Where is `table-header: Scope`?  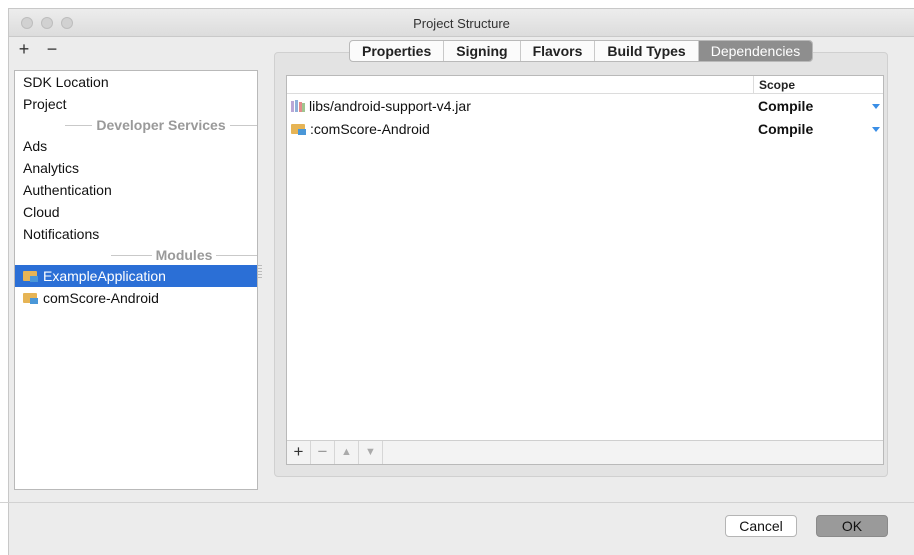
table-header: Scope is located at coordinates (585, 85).